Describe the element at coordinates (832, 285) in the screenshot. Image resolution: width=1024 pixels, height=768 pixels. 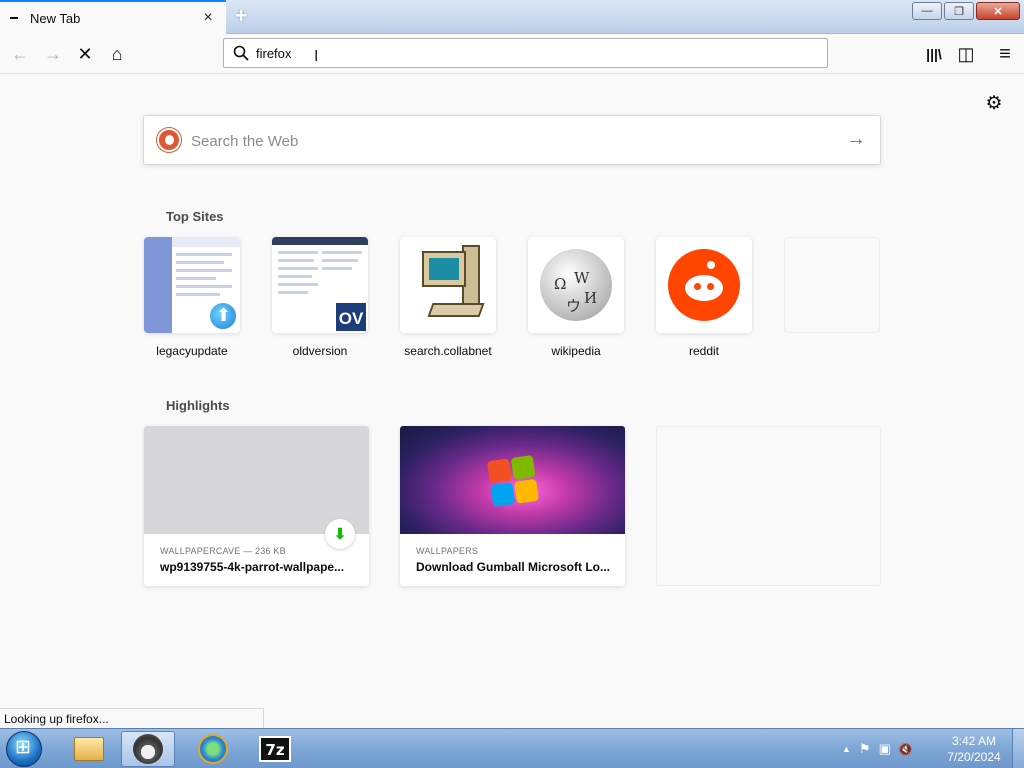
I see `empty-site-placeholder` at that location.